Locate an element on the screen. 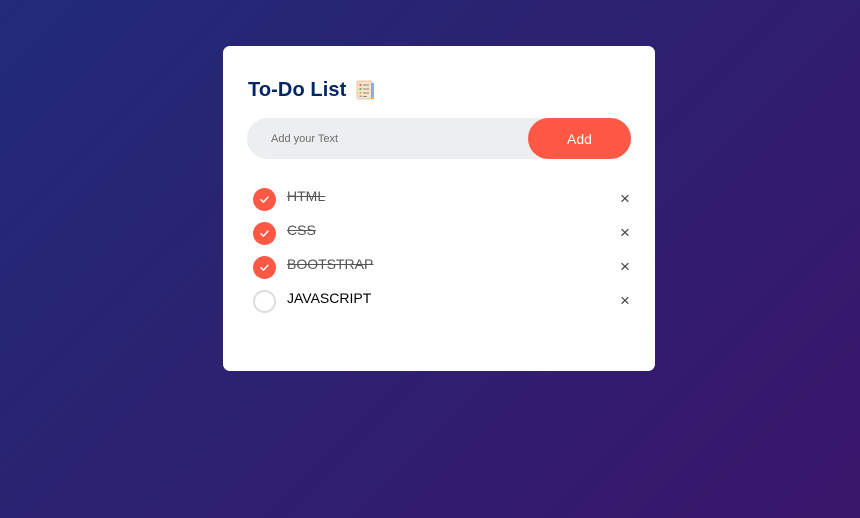 This screenshot has height=518, width=860. page-title: To-Do List is located at coordinates (297, 89).